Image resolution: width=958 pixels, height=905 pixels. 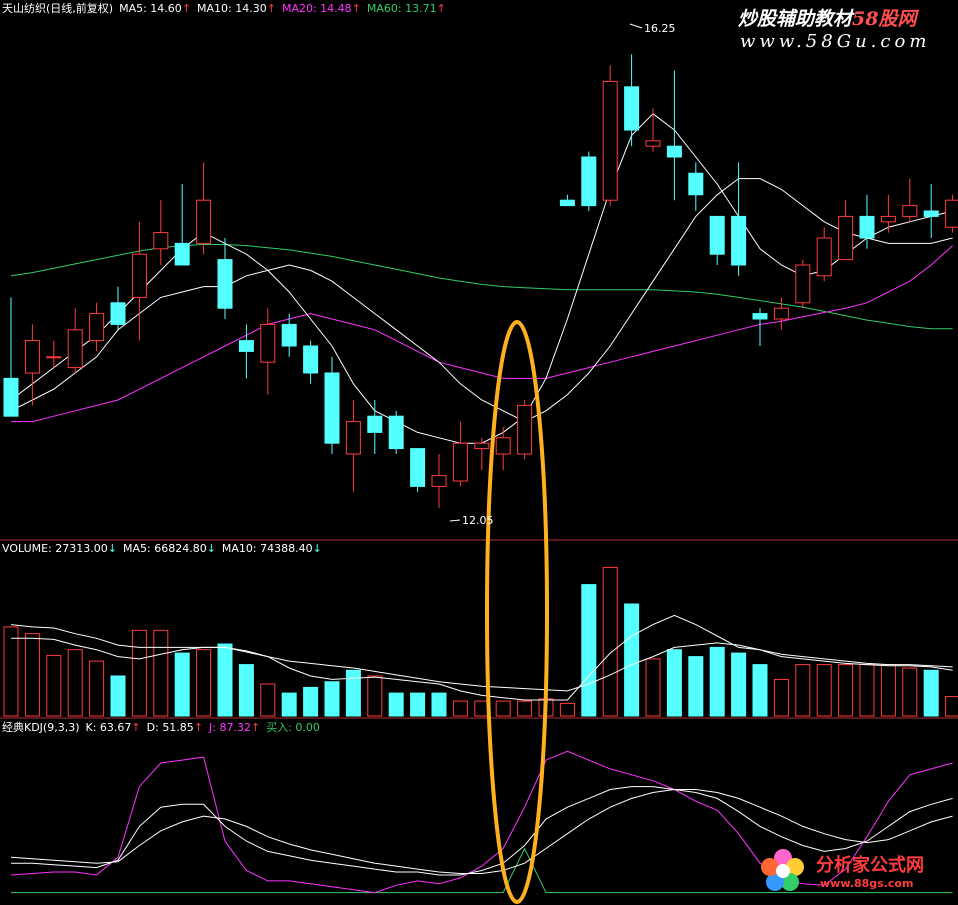 I want to click on low-price-pointer, so click(x=455, y=520).